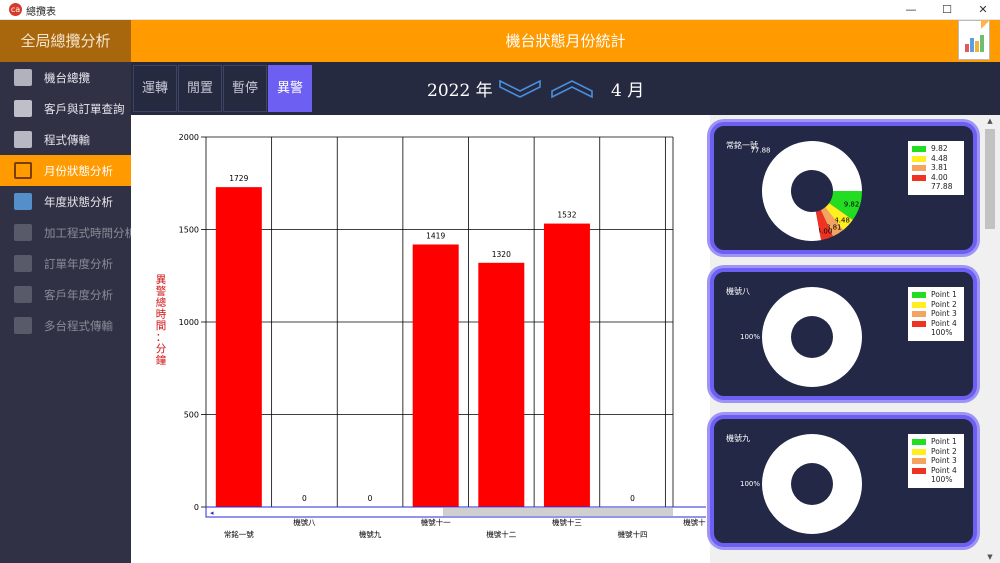  Describe the element at coordinates (460, 91) in the screenshot. I see `year-label: 2022 年` at that location.